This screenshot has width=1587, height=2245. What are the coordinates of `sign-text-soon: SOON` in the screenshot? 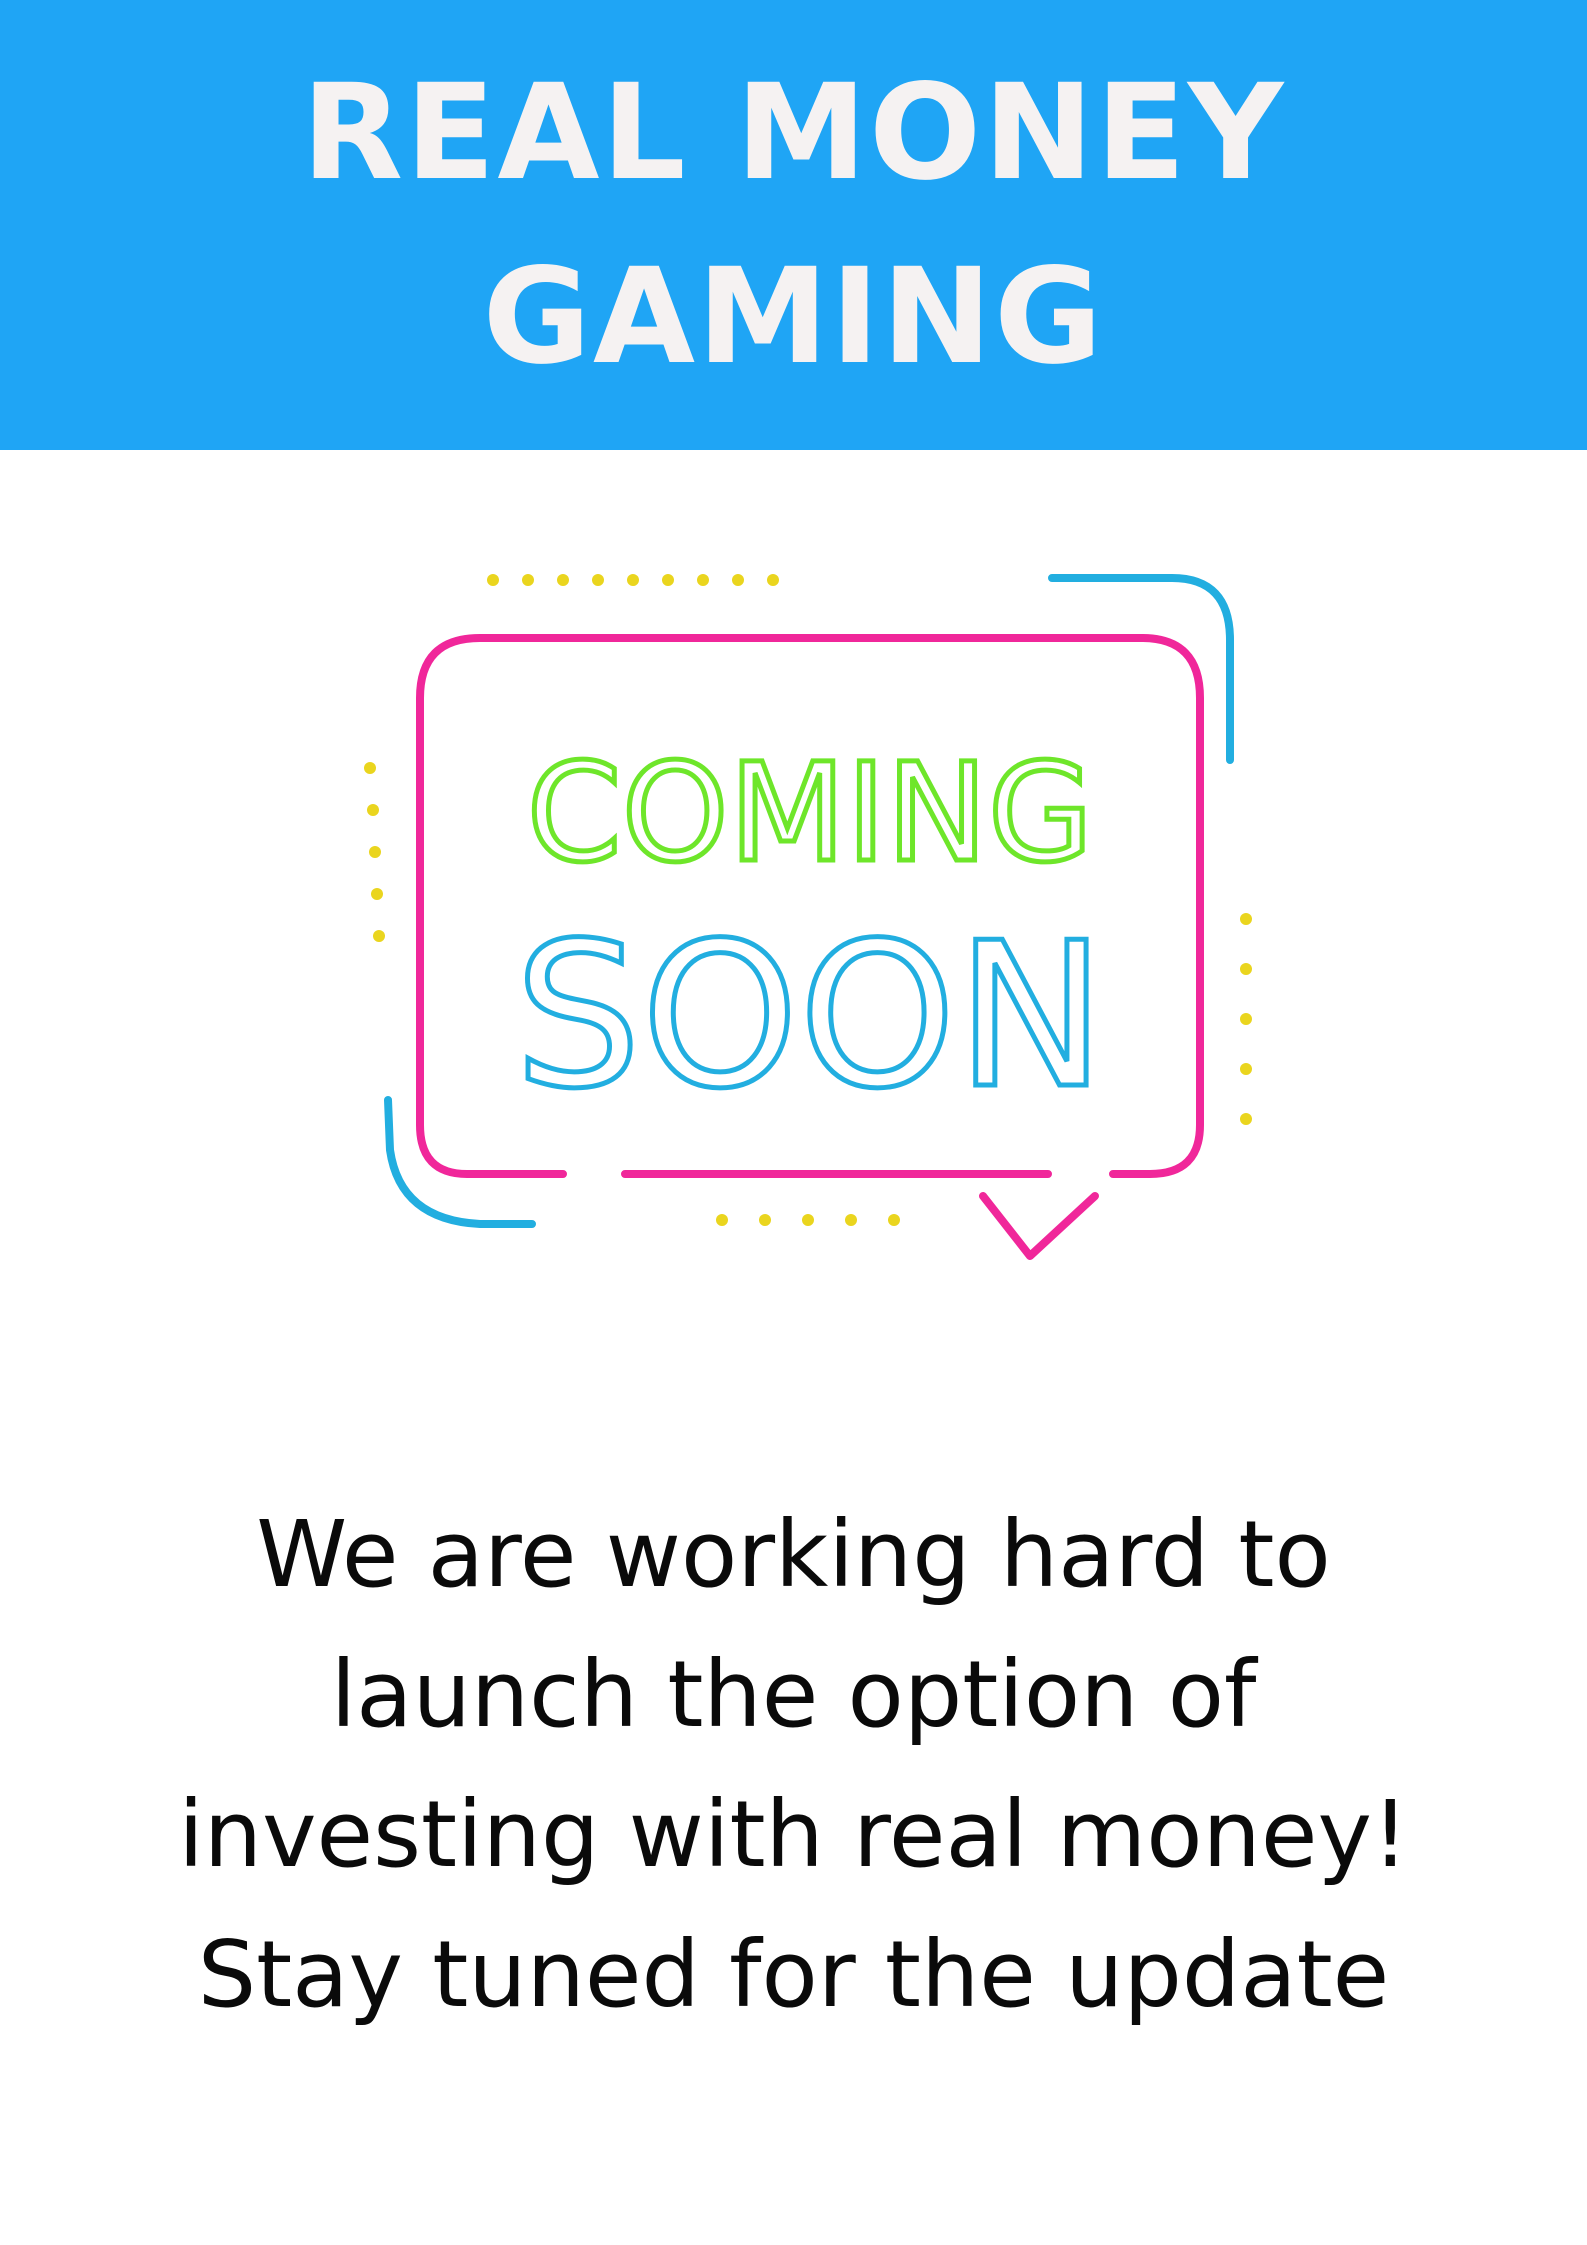 It's located at (809, 1016).